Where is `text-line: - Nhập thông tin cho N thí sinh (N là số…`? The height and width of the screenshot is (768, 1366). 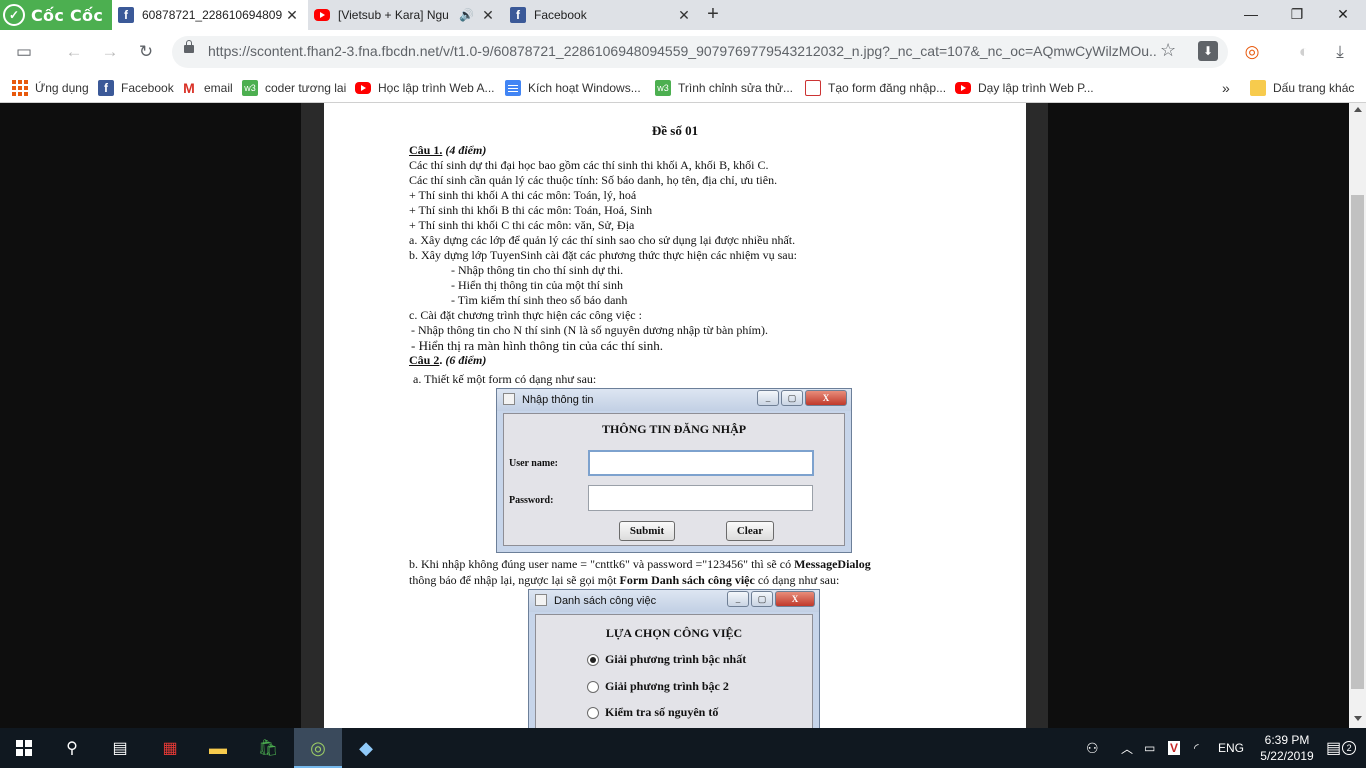 text-line: - Nhập thông tin cho N thí sinh (N là số… is located at coordinates (589, 330).